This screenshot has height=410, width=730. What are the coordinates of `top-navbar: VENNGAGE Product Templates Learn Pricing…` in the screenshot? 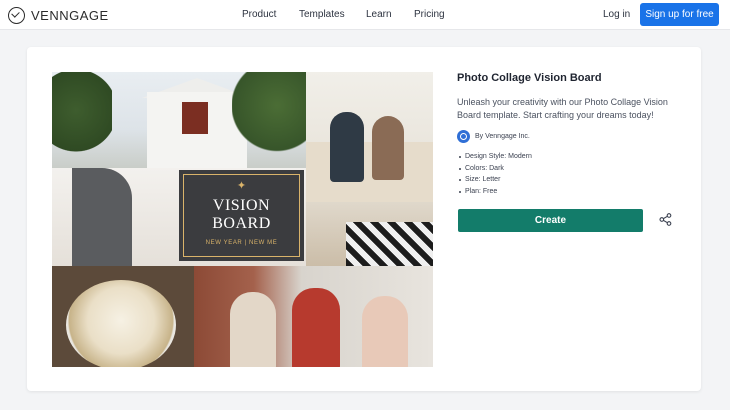 It's located at (365, 15).